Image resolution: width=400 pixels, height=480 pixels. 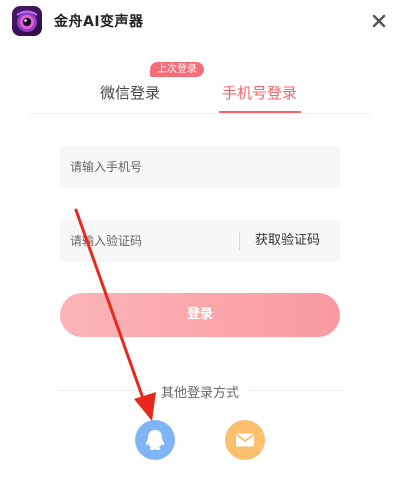 I want to click on tab-wechat-login: 微信登录, so click(x=130, y=92).